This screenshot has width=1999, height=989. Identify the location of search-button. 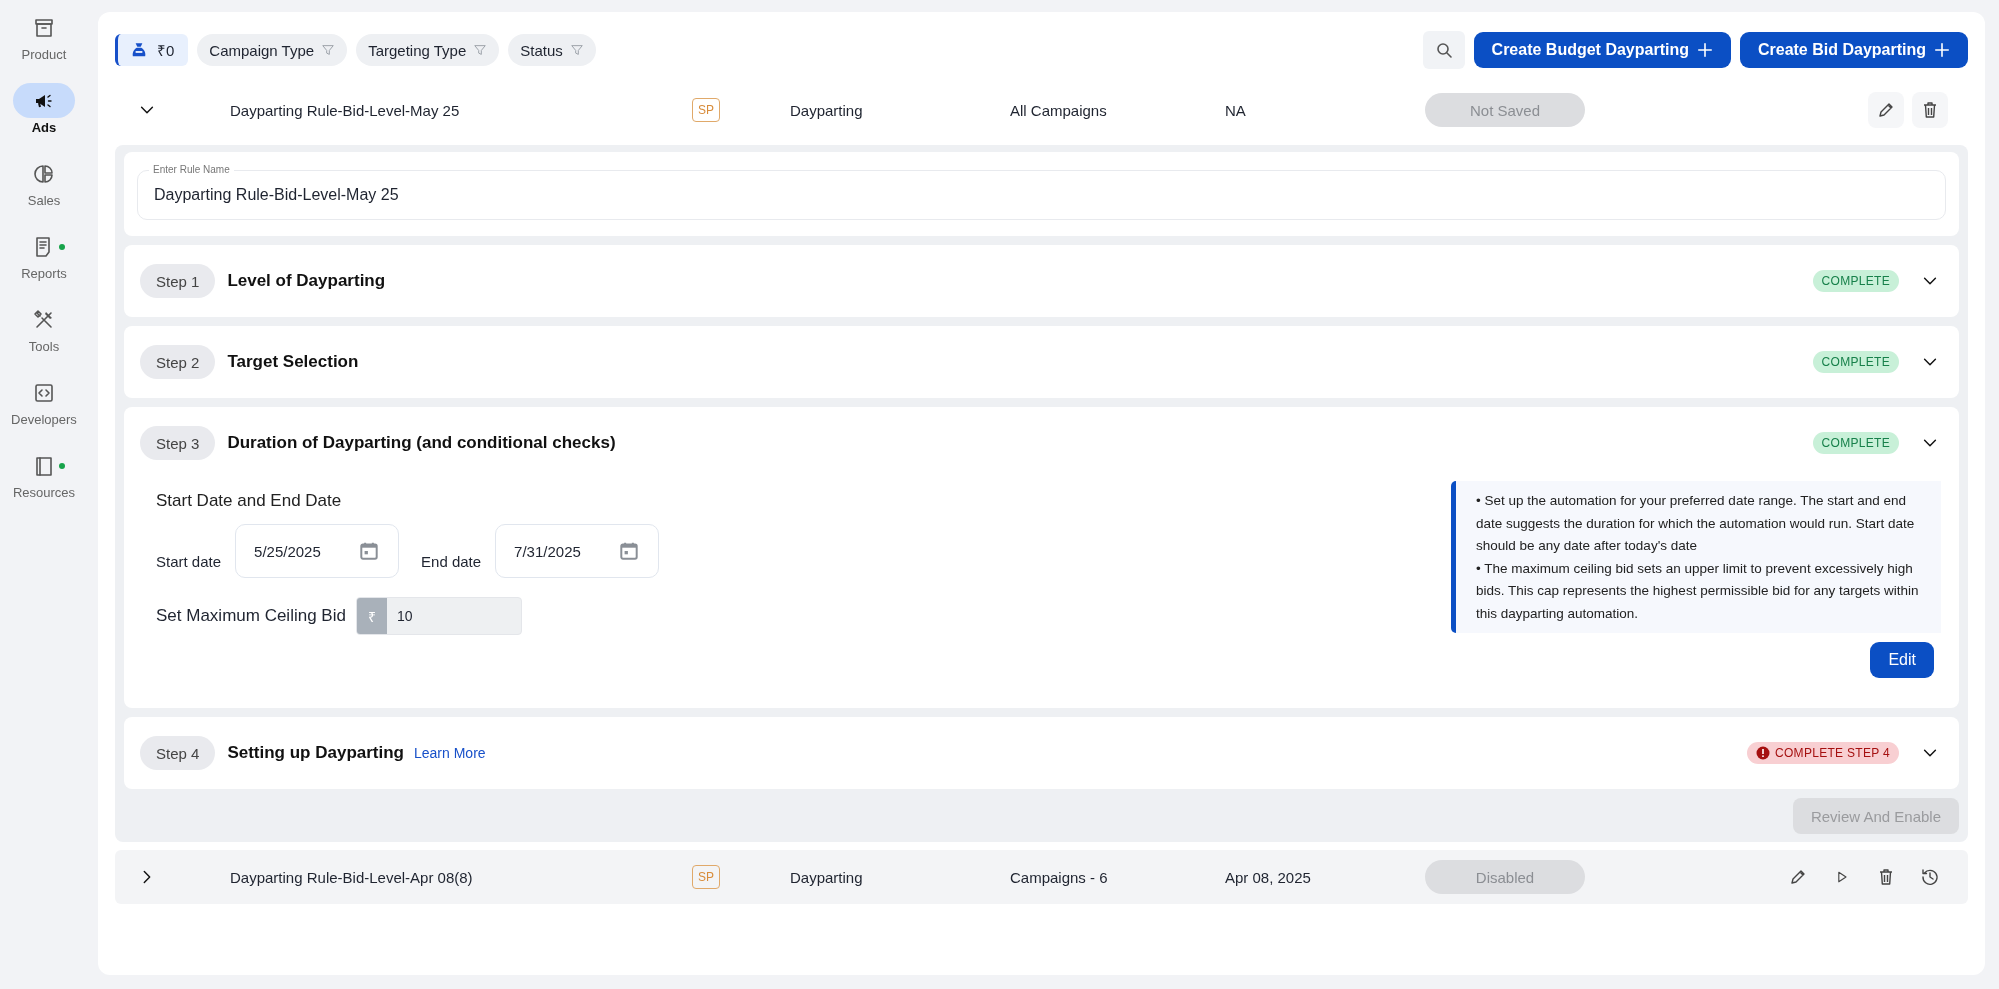
(1443, 50).